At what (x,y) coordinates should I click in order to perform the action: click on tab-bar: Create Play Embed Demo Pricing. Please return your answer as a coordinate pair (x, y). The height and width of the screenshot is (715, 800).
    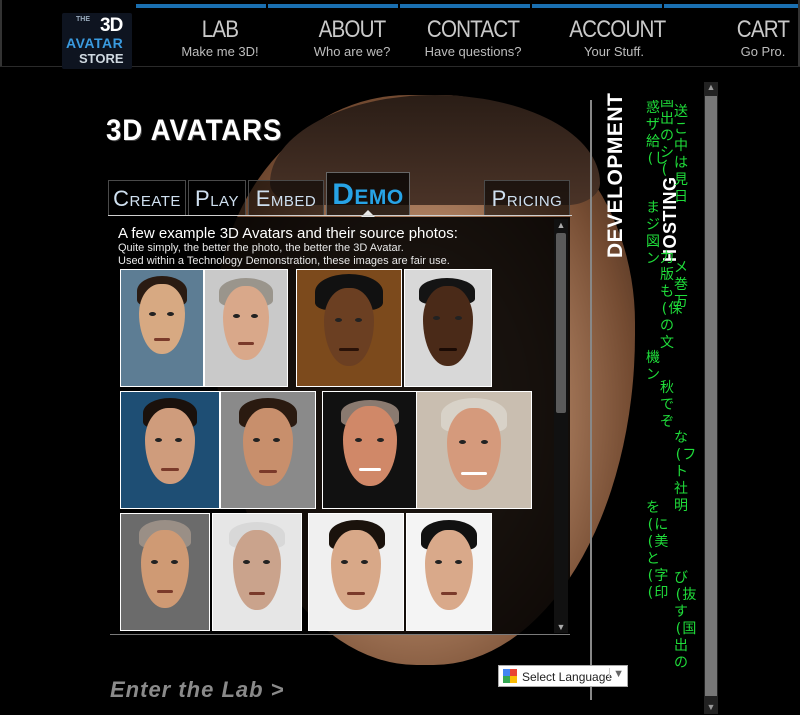
    Looking at the image, I should click on (340, 194).